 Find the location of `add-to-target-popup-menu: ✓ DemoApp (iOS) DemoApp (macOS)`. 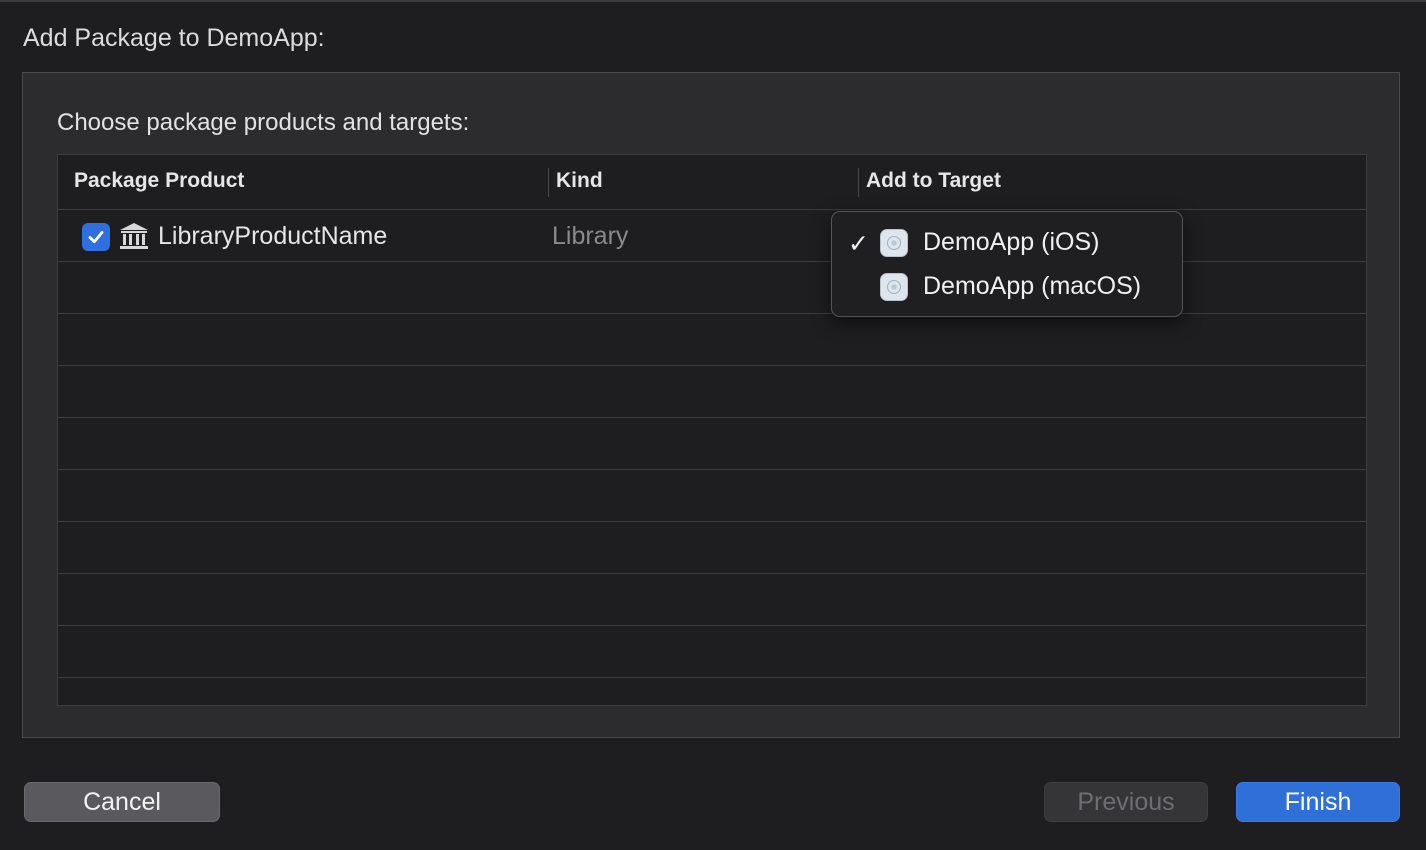

add-to-target-popup-menu: ✓ DemoApp (iOS) DemoApp (macOS) is located at coordinates (1007, 264).